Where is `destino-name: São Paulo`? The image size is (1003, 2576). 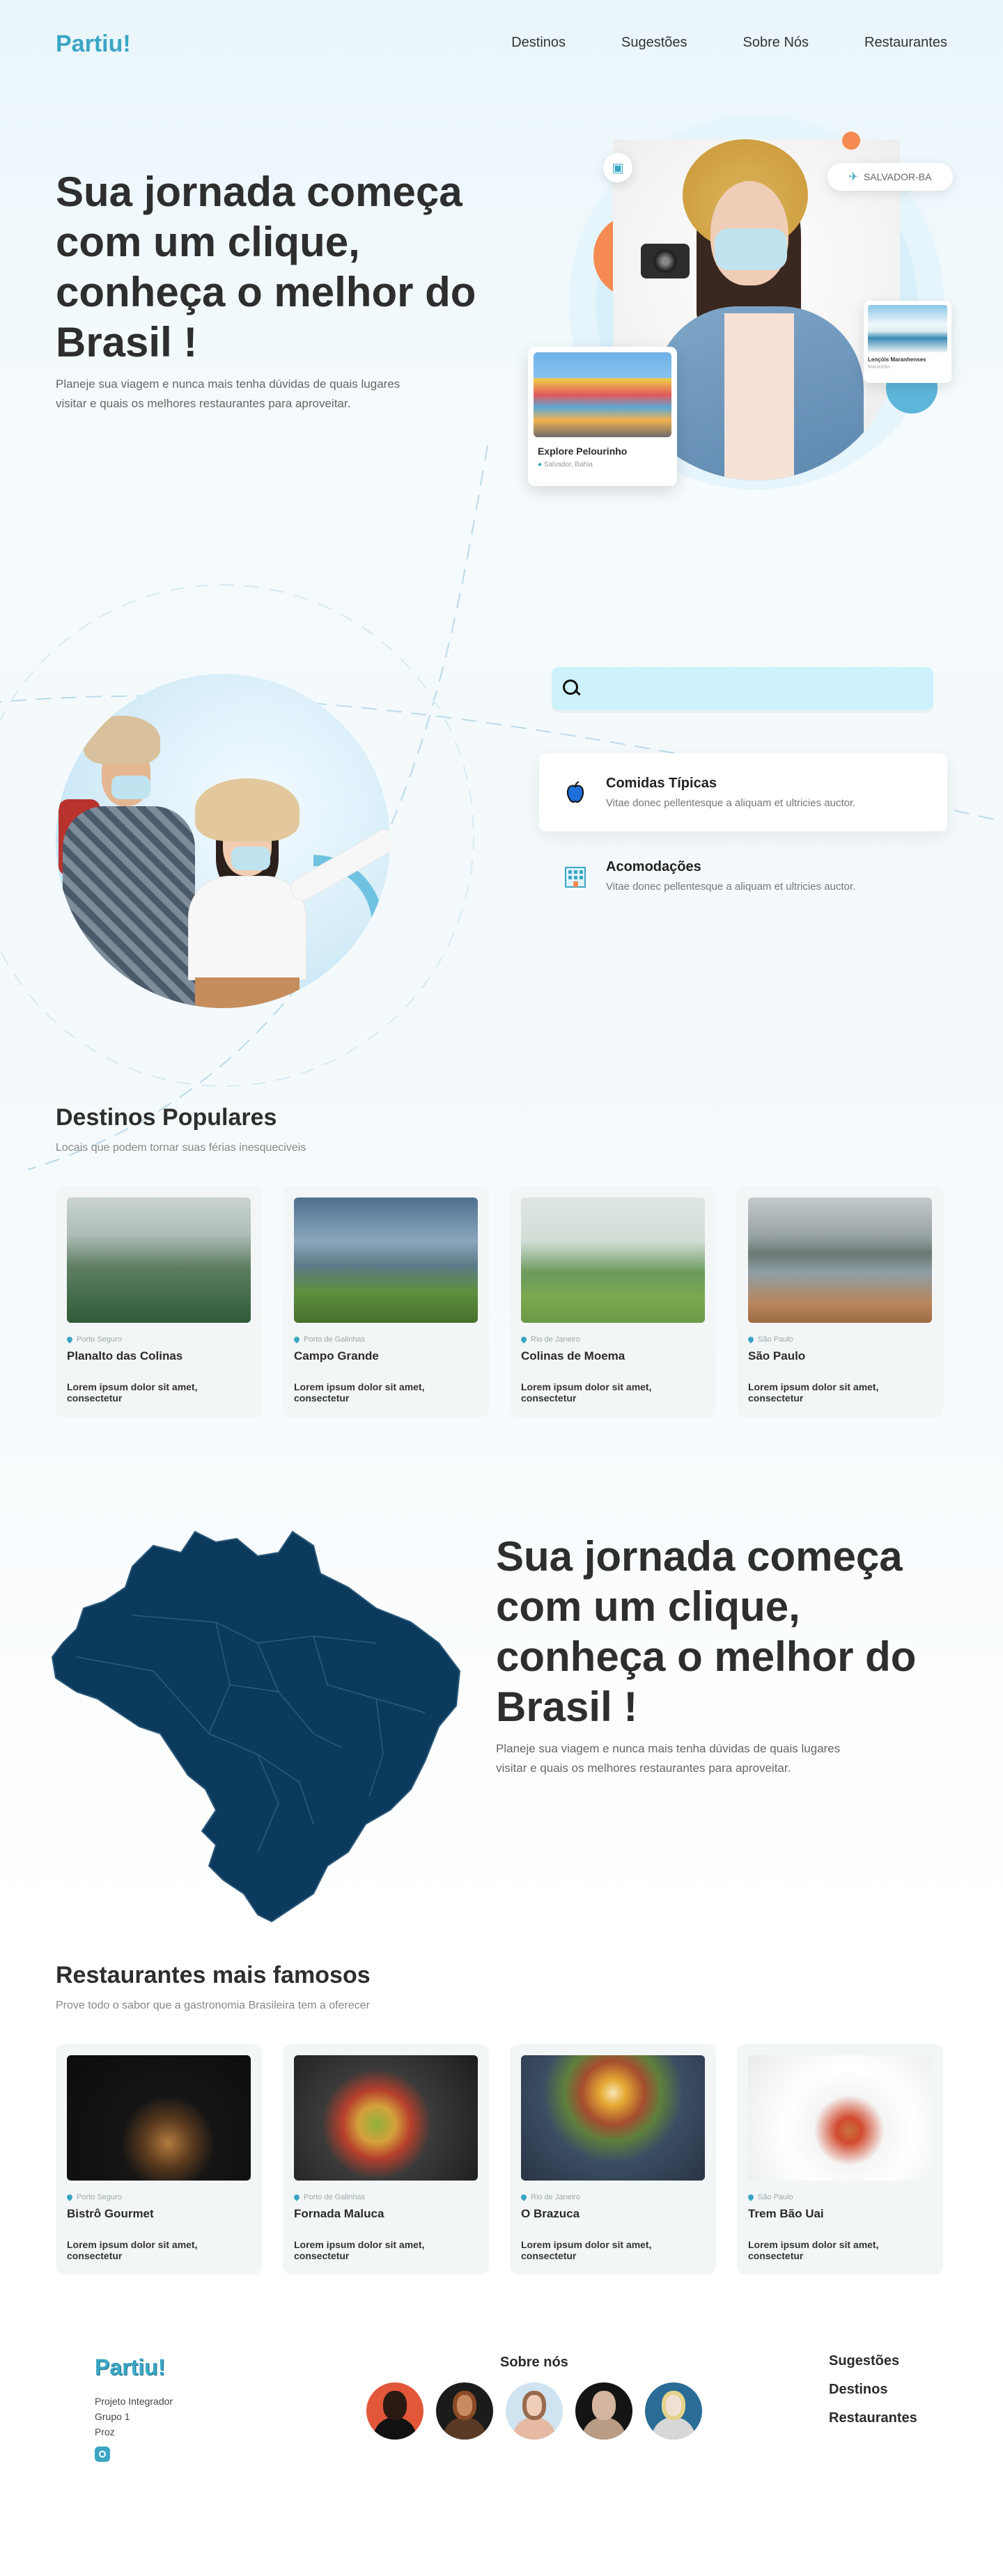 destino-name: São Paulo is located at coordinates (777, 1355).